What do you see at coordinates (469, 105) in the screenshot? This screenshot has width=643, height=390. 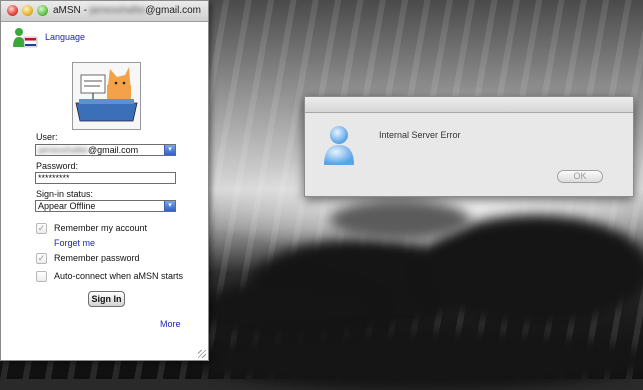 I see `dialog-titlebar` at bounding box center [469, 105].